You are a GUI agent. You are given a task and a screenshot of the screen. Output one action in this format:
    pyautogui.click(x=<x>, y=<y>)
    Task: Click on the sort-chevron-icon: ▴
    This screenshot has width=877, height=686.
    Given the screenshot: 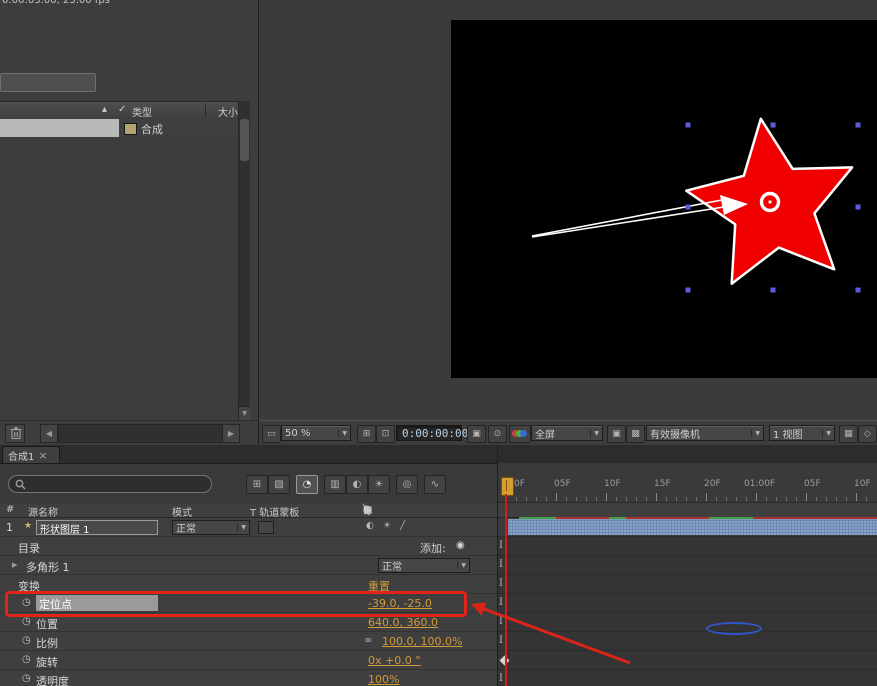 What is the action you would take?
    pyautogui.click(x=104, y=109)
    